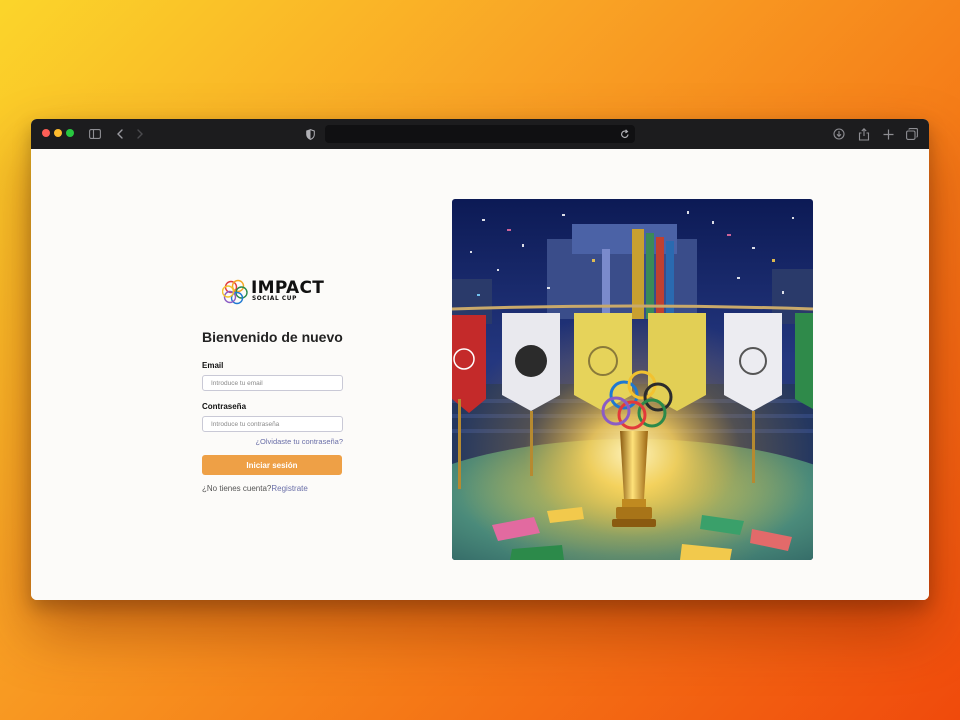  I want to click on back-icon, so click(120, 134).